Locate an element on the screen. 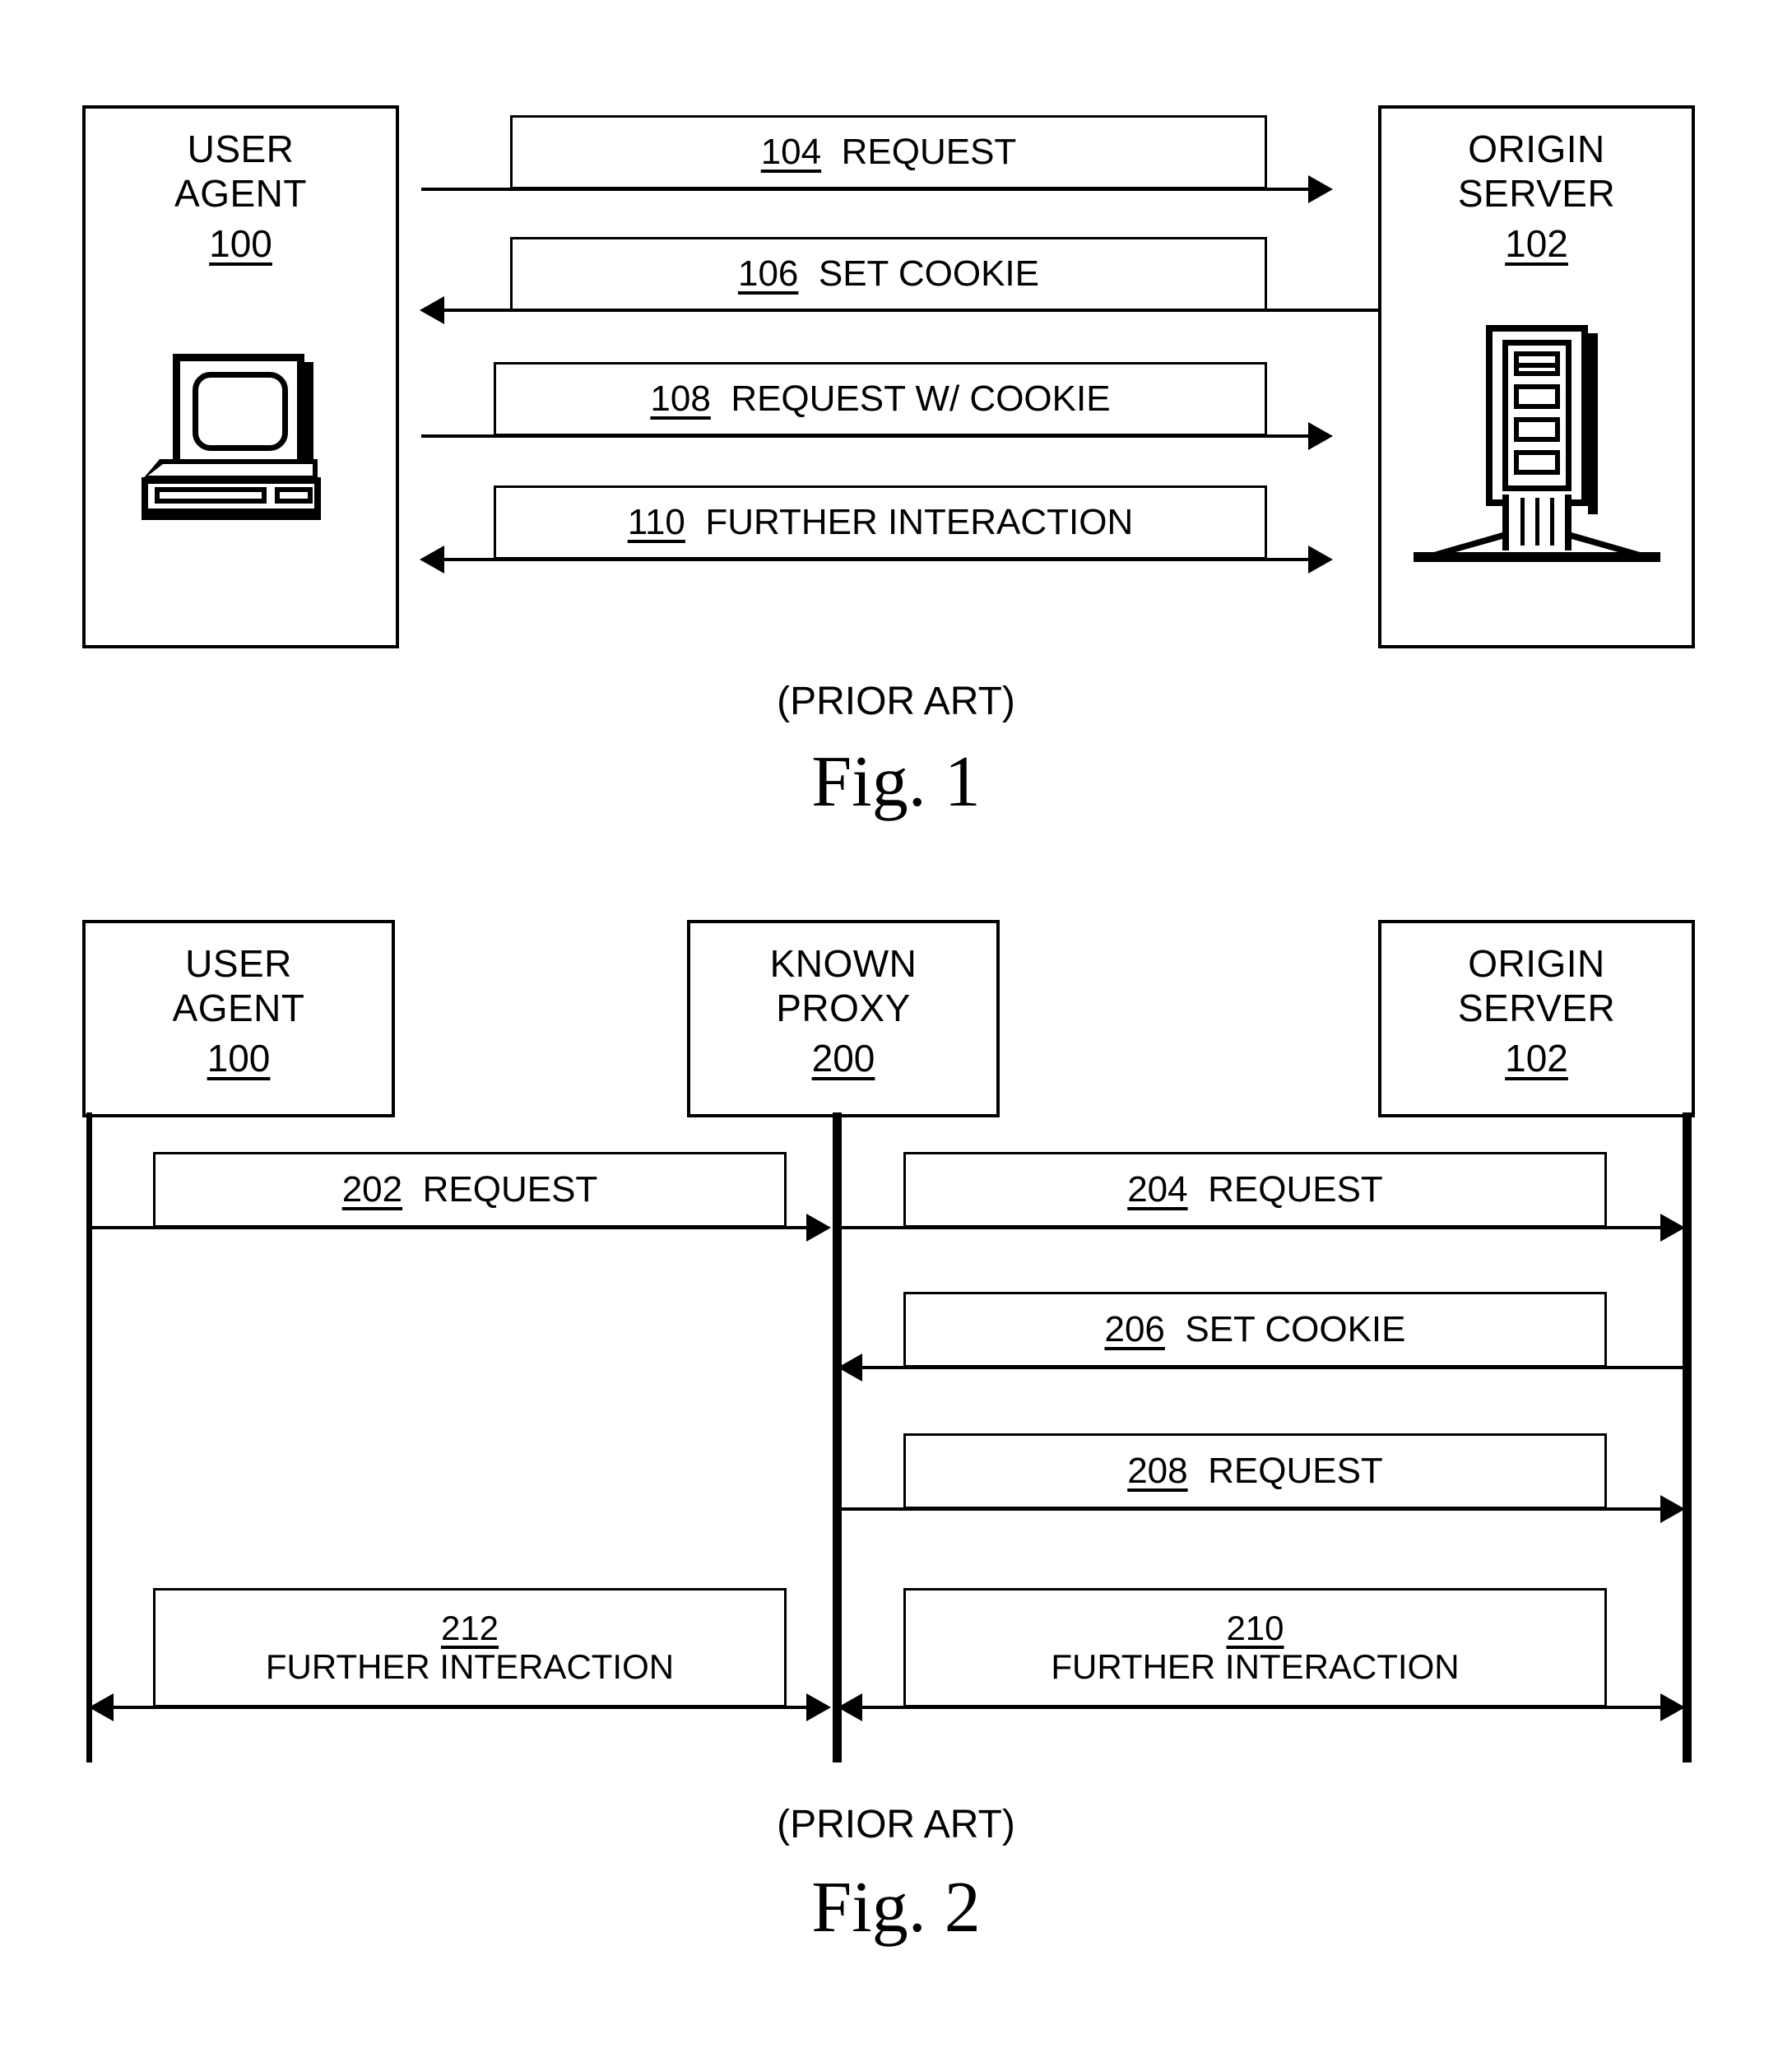 This screenshot has height=2048, width=1792. fig2-arrow-202-head is located at coordinates (818, 1228).